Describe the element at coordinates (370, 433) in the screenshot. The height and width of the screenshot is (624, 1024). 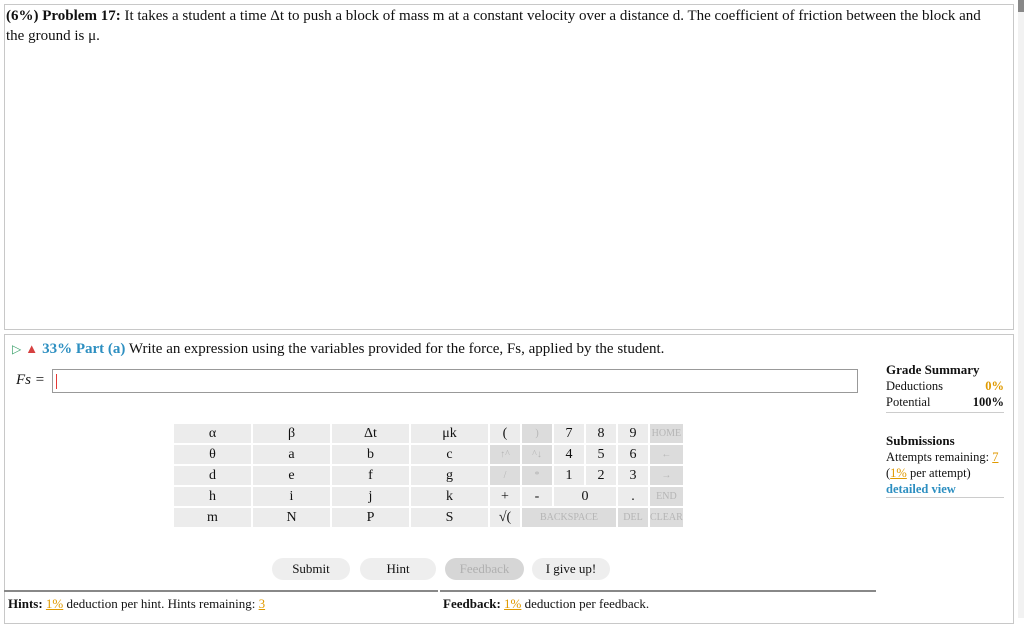
I see `key-delta-t: Δt` at that location.